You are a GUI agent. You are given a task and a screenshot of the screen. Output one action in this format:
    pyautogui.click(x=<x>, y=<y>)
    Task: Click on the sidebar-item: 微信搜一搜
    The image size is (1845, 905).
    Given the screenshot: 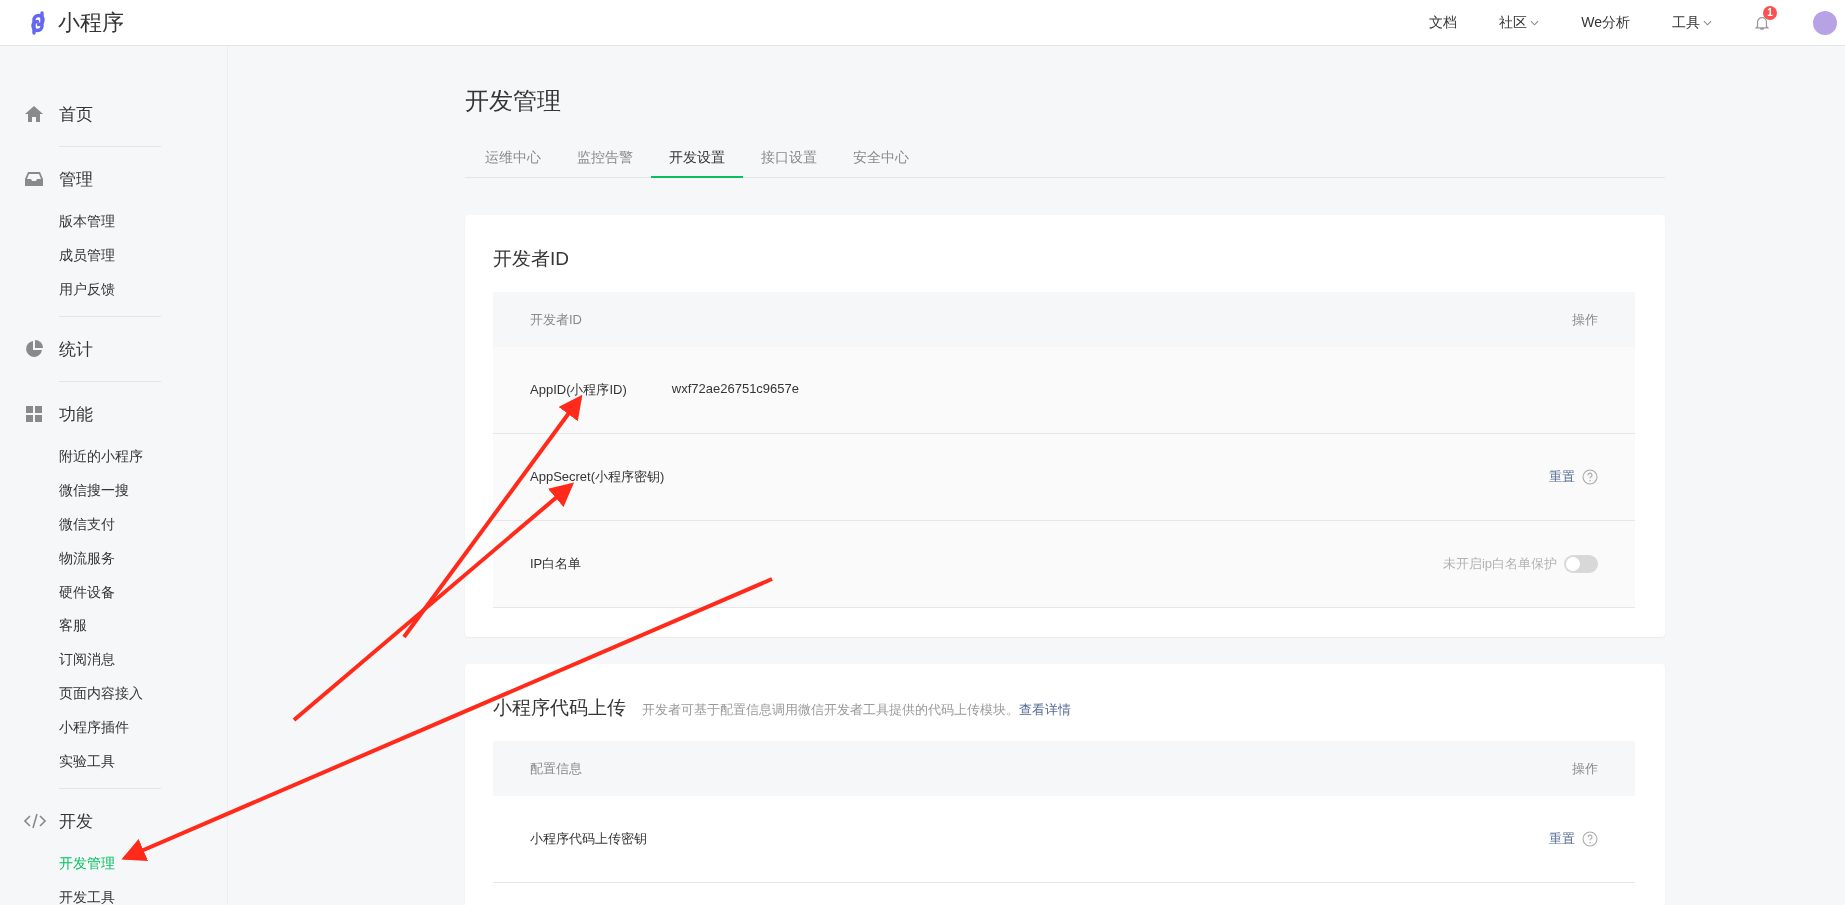 What is the action you would take?
    pyautogui.click(x=143, y=491)
    